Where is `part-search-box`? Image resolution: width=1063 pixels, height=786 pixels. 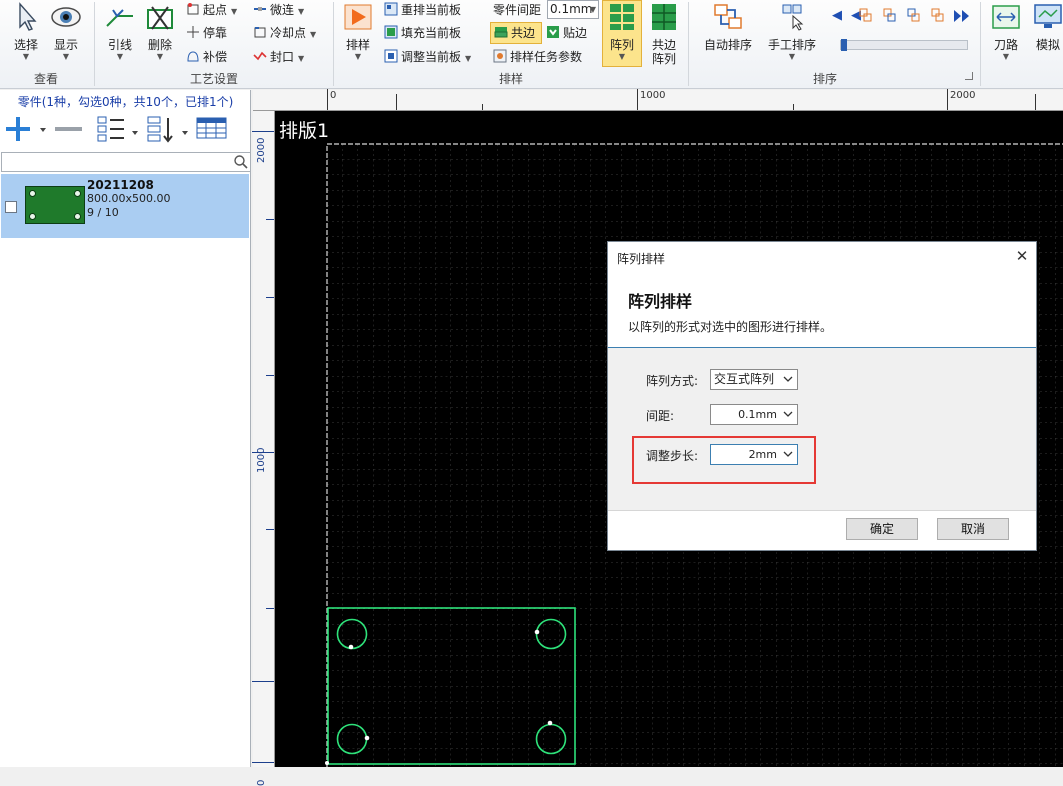
part-search-box is located at coordinates (126, 162).